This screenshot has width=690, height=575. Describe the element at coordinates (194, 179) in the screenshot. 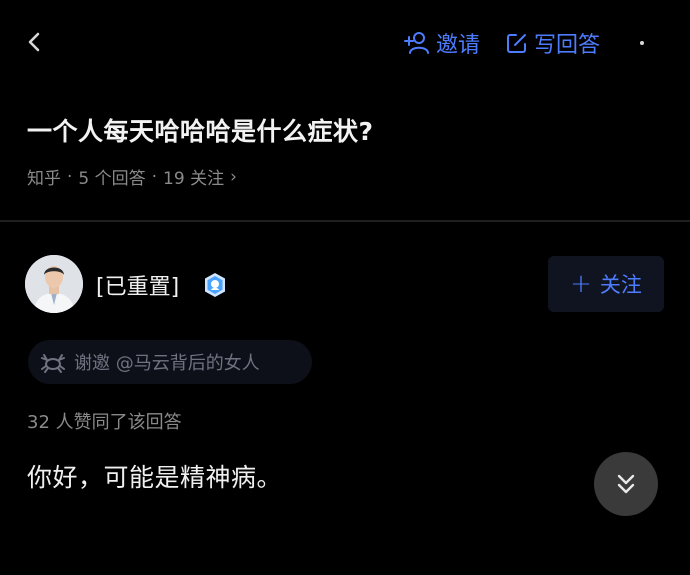

I see `follower-count: 19 关注` at that location.